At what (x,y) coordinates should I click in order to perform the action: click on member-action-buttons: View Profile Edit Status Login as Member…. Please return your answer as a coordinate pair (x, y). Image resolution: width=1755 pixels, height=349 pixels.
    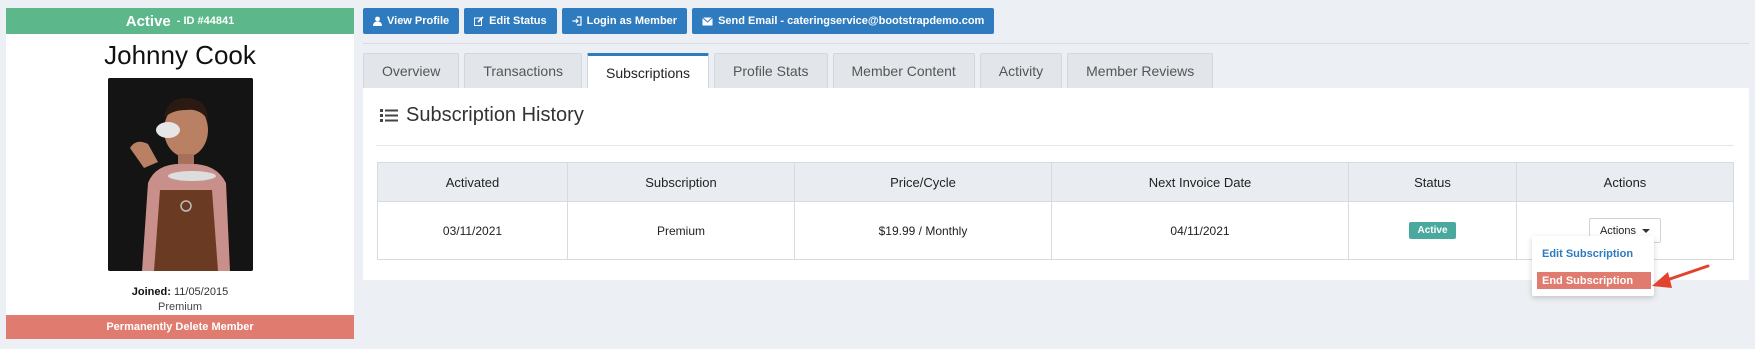
    Looking at the image, I should click on (679, 21).